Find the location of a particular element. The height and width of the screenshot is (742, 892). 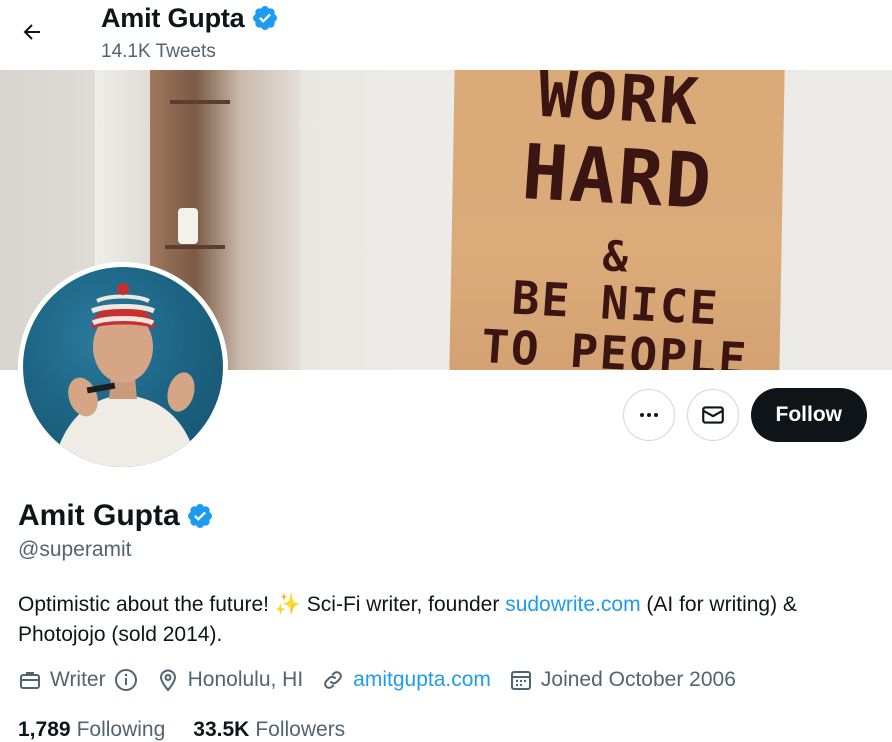

message-button is located at coordinates (712, 415).